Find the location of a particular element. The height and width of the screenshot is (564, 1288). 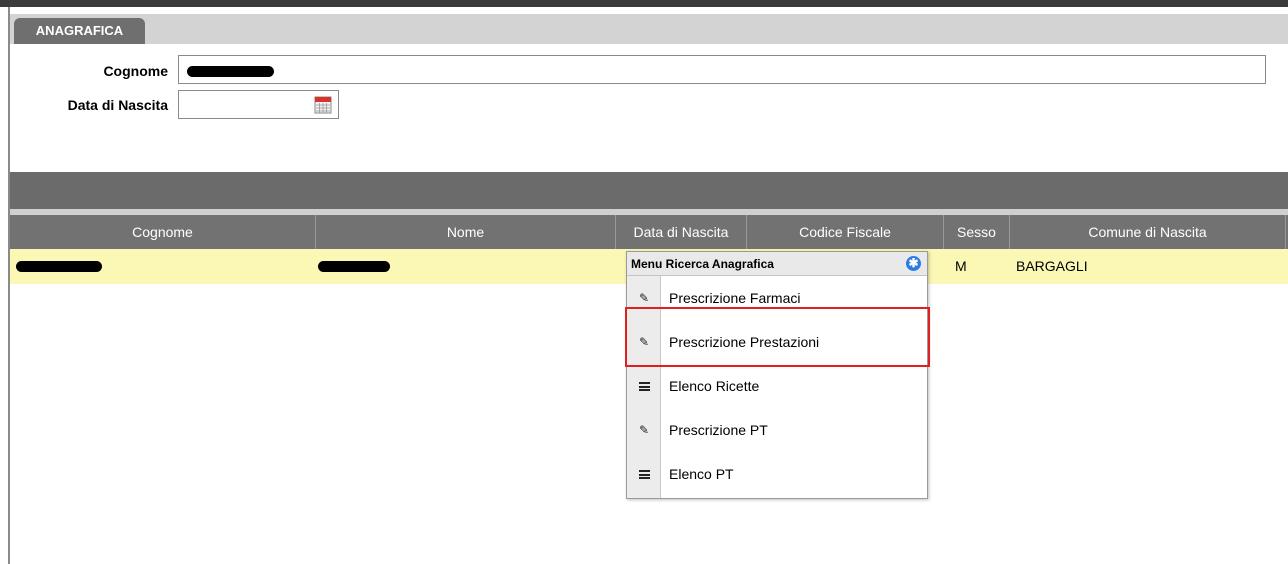

cognome-input is located at coordinates (722, 69).